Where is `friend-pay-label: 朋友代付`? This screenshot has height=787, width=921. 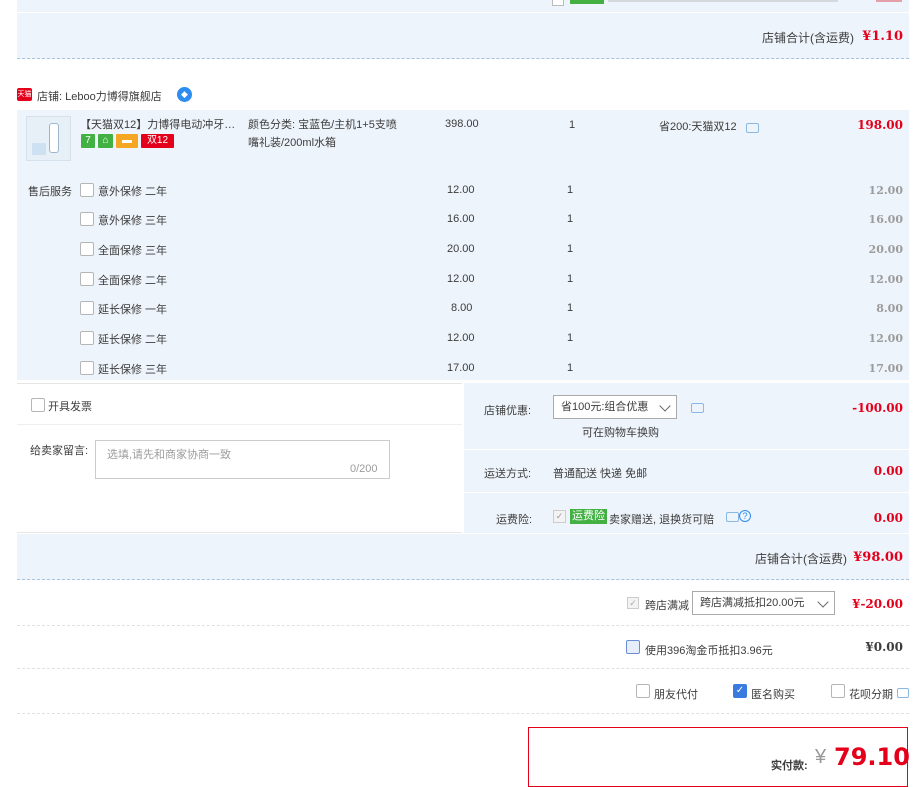
friend-pay-label: 朋友代付 is located at coordinates (676, 695).